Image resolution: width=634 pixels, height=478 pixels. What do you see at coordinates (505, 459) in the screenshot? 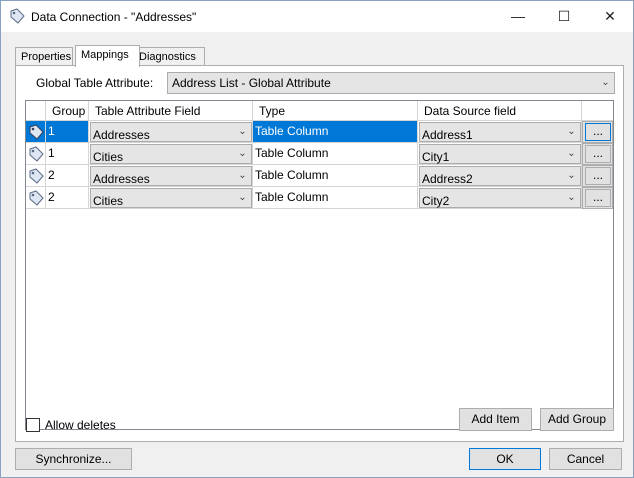
I see `ok-button: OK` at bounding box center [505, 459].